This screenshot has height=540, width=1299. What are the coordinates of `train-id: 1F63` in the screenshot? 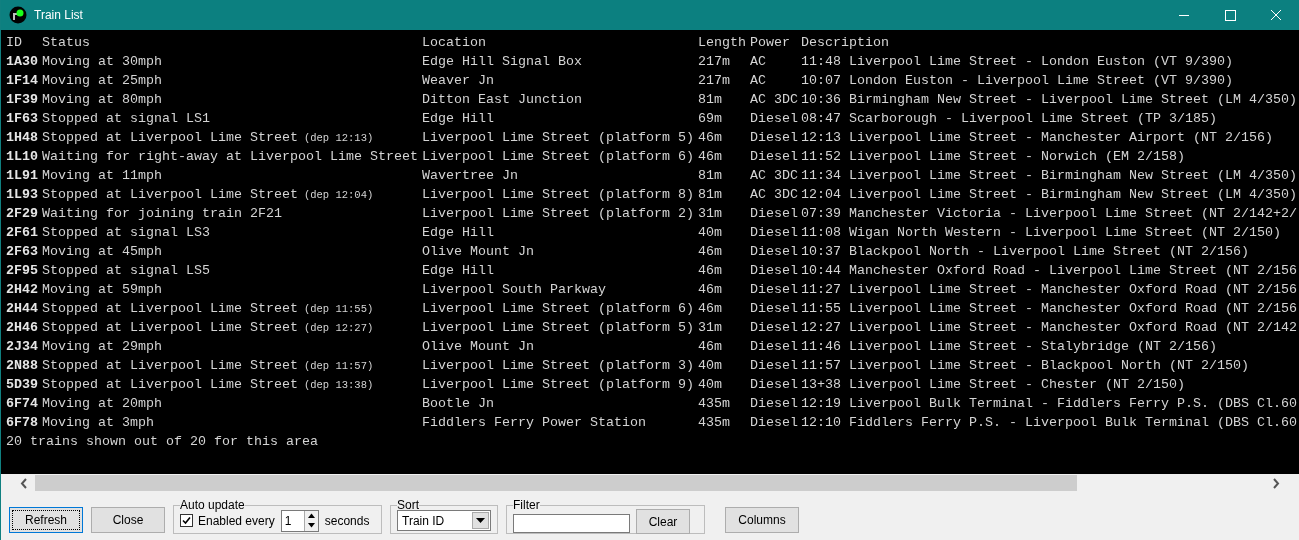 It's located at (22, 119).